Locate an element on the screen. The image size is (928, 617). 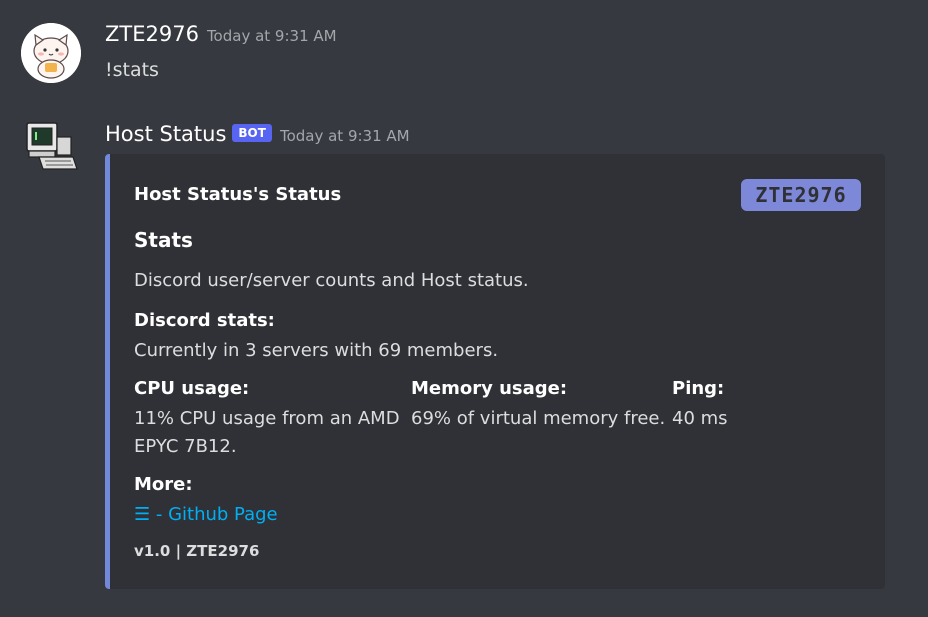
embed-author: Host Status's Status is located at coordinates (238, 194).